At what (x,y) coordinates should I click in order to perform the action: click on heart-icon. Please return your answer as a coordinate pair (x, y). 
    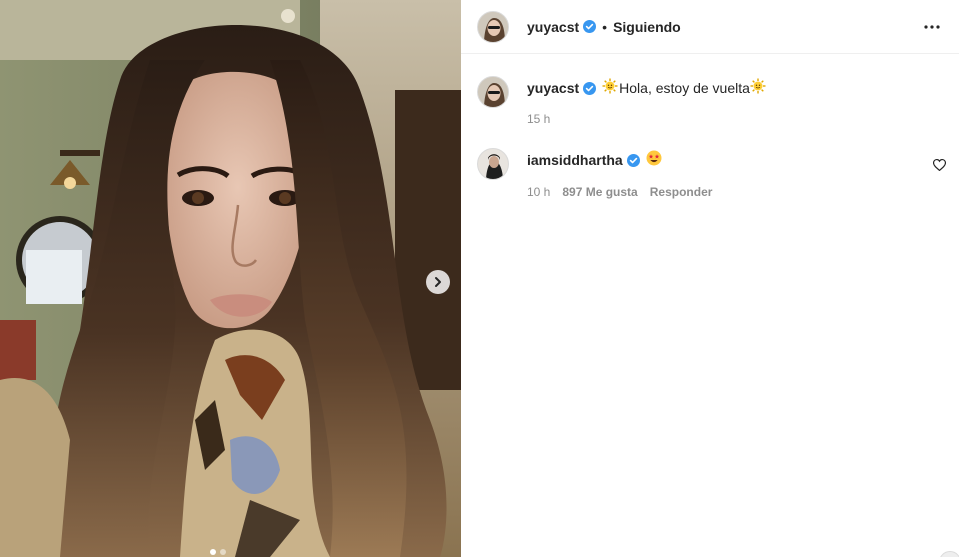
    Looking at the image, I should click on (939, 165).